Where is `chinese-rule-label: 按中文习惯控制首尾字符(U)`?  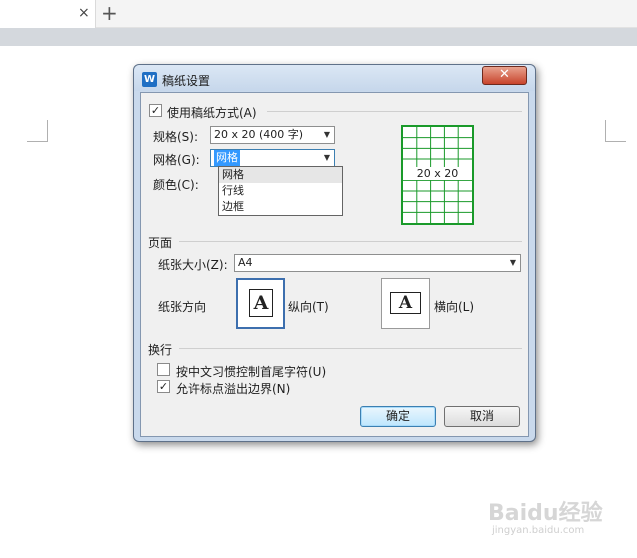 chinese-rule-label: 按中文习惯控制首尾字符(U) is located at coordinates (251, 372).